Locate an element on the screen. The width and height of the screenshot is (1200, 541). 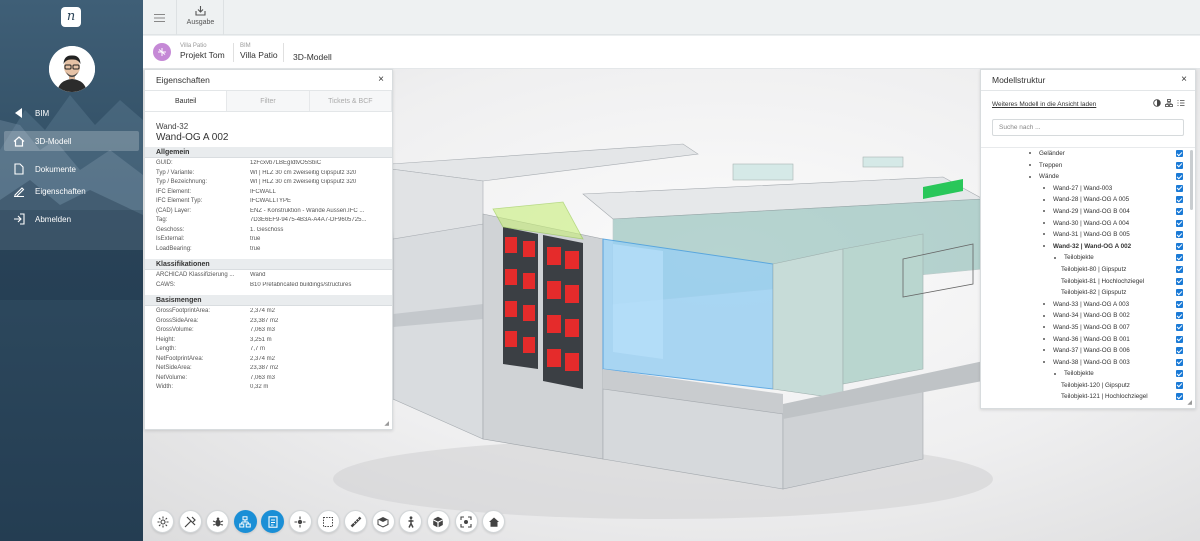
property-value: 1. Geschoss is located at coordinates (267, 229).